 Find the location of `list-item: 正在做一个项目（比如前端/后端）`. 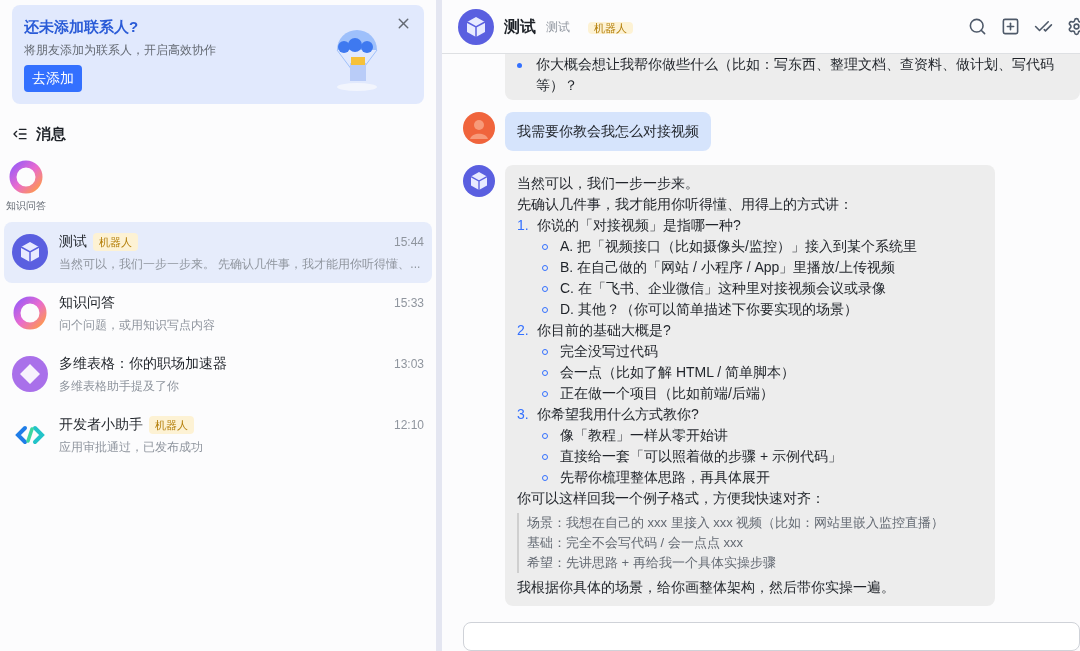

list-item: 正在做一个项目（比如前端/后端） is located at coordinates (667, 393).